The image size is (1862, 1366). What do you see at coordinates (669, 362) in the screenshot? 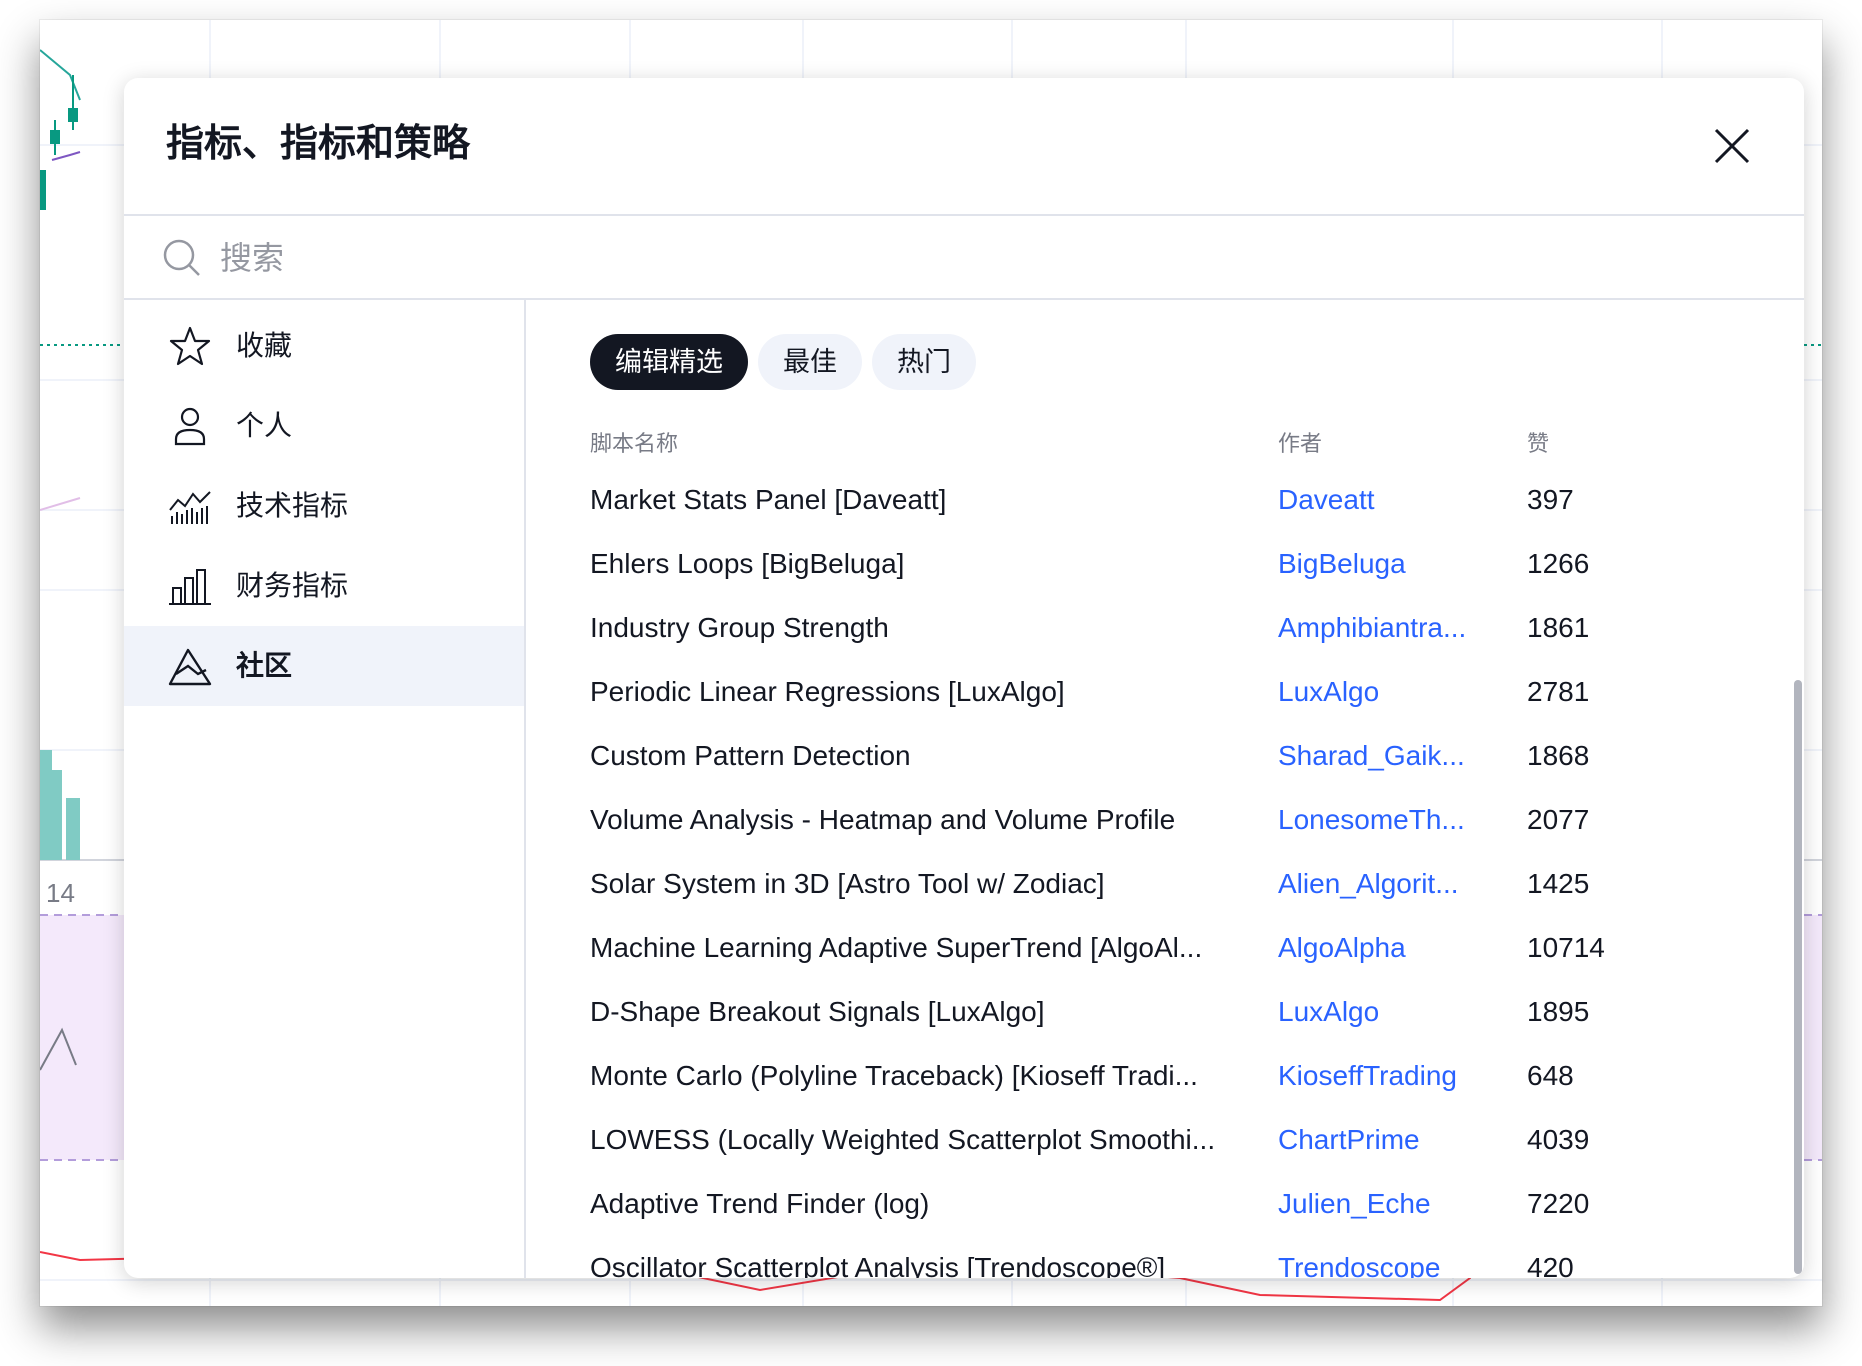
I see `tab-editors-picks: 编辑精选` at bounding box center [669, 362].